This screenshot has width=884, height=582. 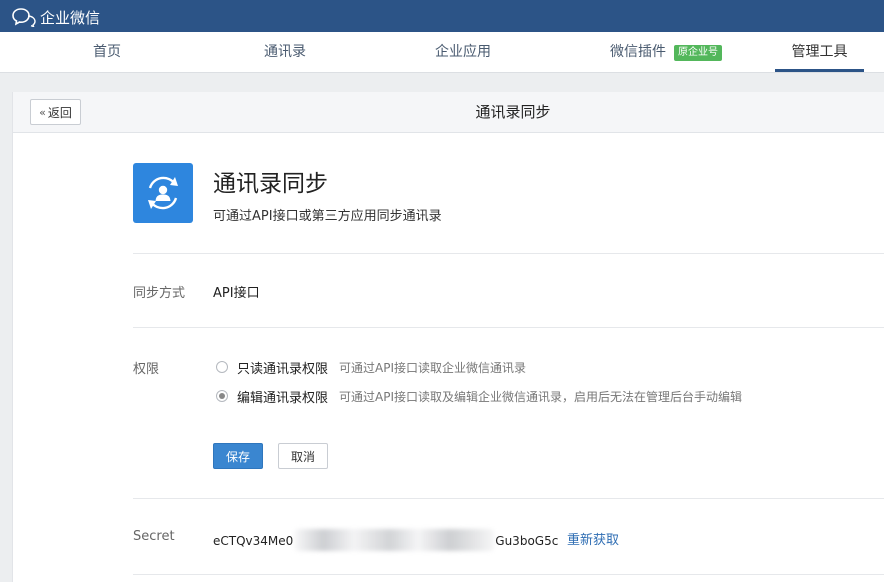 I want to click on active-tab-indicator, so click(x=819, y=70).